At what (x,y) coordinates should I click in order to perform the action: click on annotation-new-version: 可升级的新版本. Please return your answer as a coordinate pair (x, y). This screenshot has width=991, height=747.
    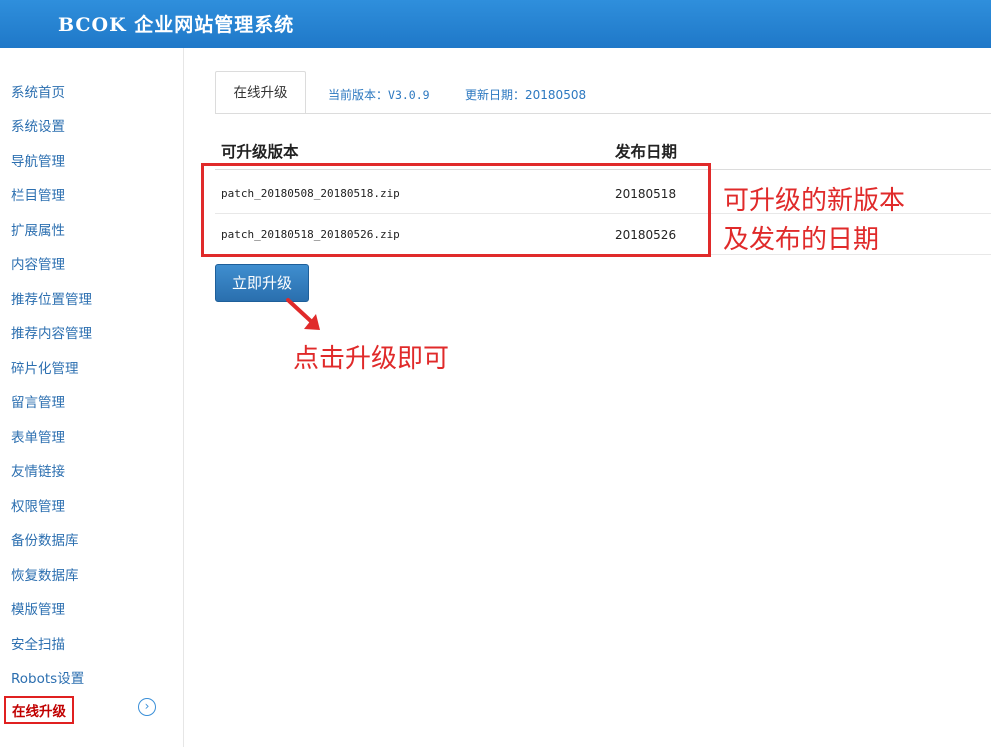
    Looking at the image, I should click on (814, 201).